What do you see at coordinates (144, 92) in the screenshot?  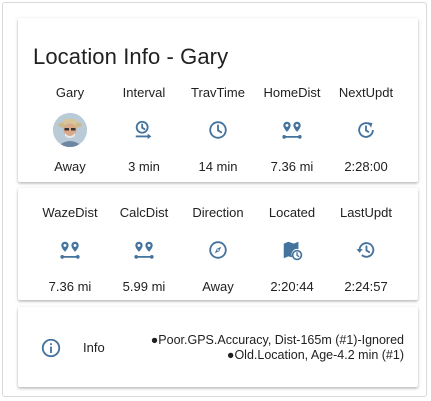 I see `glance-label: Interval` at bounding box center [144, 92].